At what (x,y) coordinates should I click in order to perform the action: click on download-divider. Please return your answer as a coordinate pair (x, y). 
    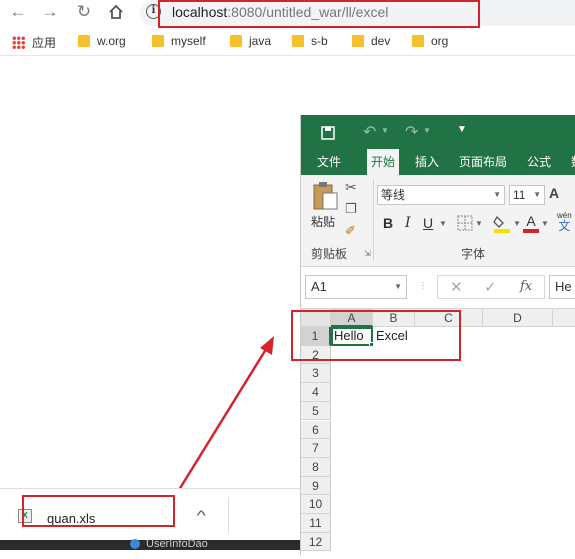
    Looking at the image, I should click on (228, 515).